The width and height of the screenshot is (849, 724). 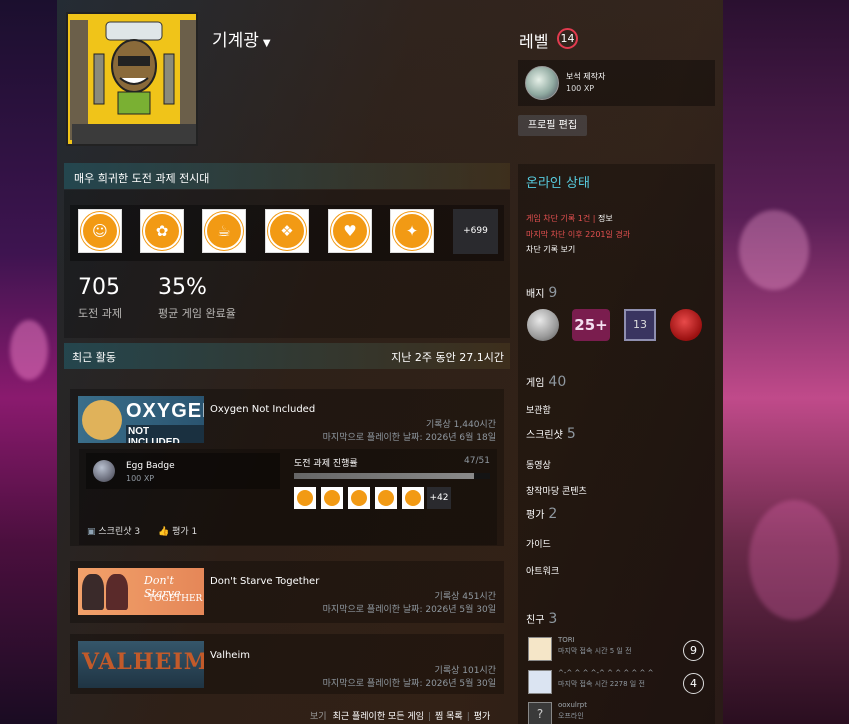 I want to click on recent-activity-header: 최근 활동 지난 2주 동안 27.1시간, so click(x=287, y=356).